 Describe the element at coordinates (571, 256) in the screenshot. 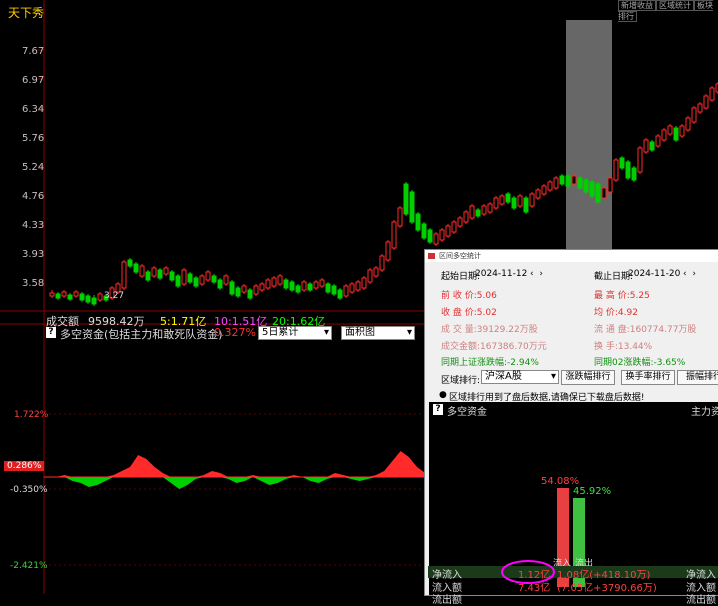

I see `dialog-titlebar: 区间多空统计` at that location.